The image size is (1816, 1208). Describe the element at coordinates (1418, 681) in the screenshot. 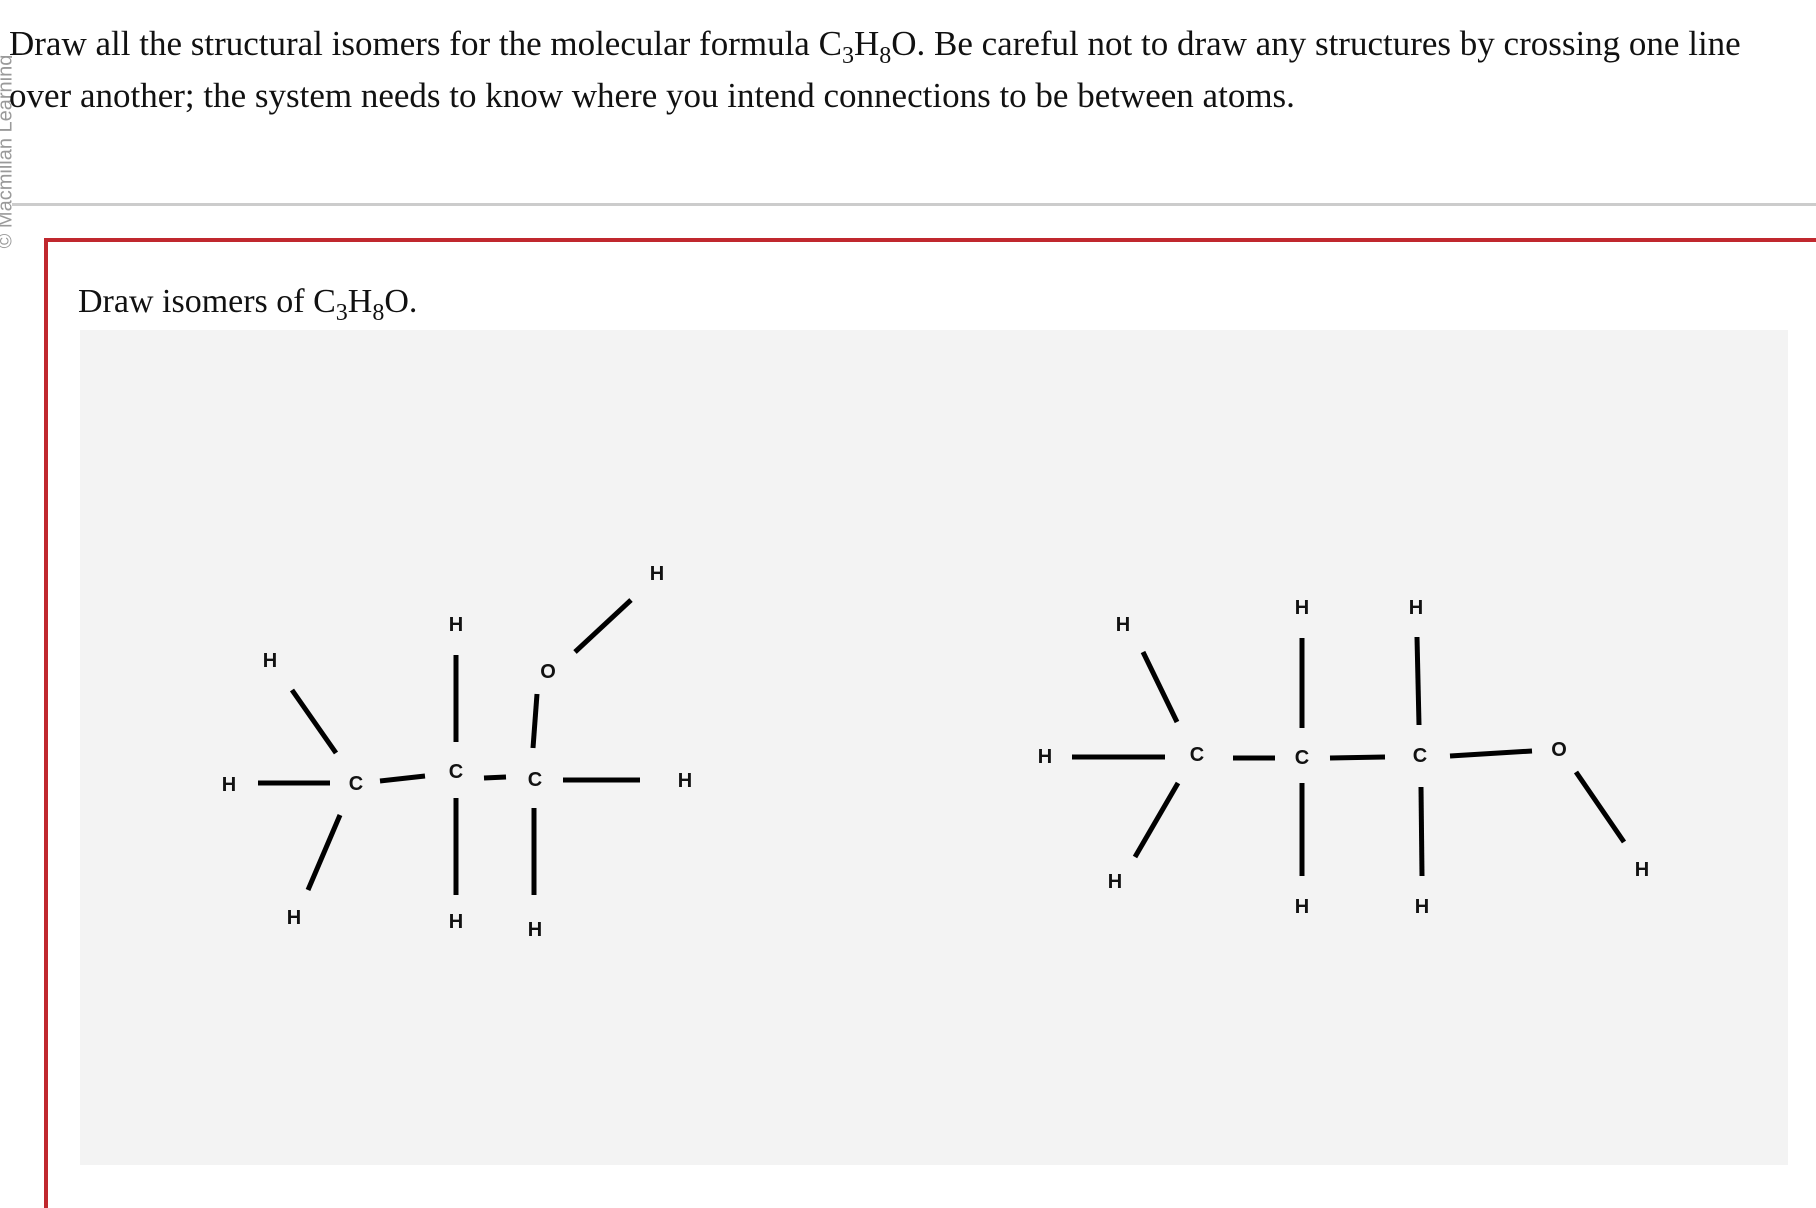

I see `bond-c3-h-up` at that location.